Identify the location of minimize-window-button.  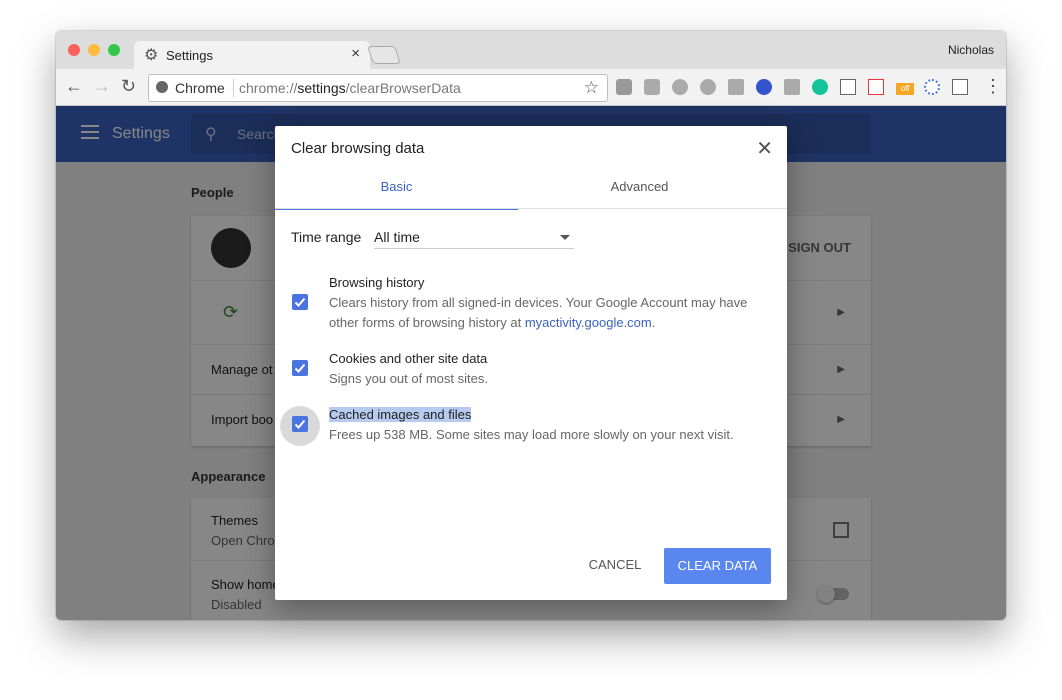
(94, 50).